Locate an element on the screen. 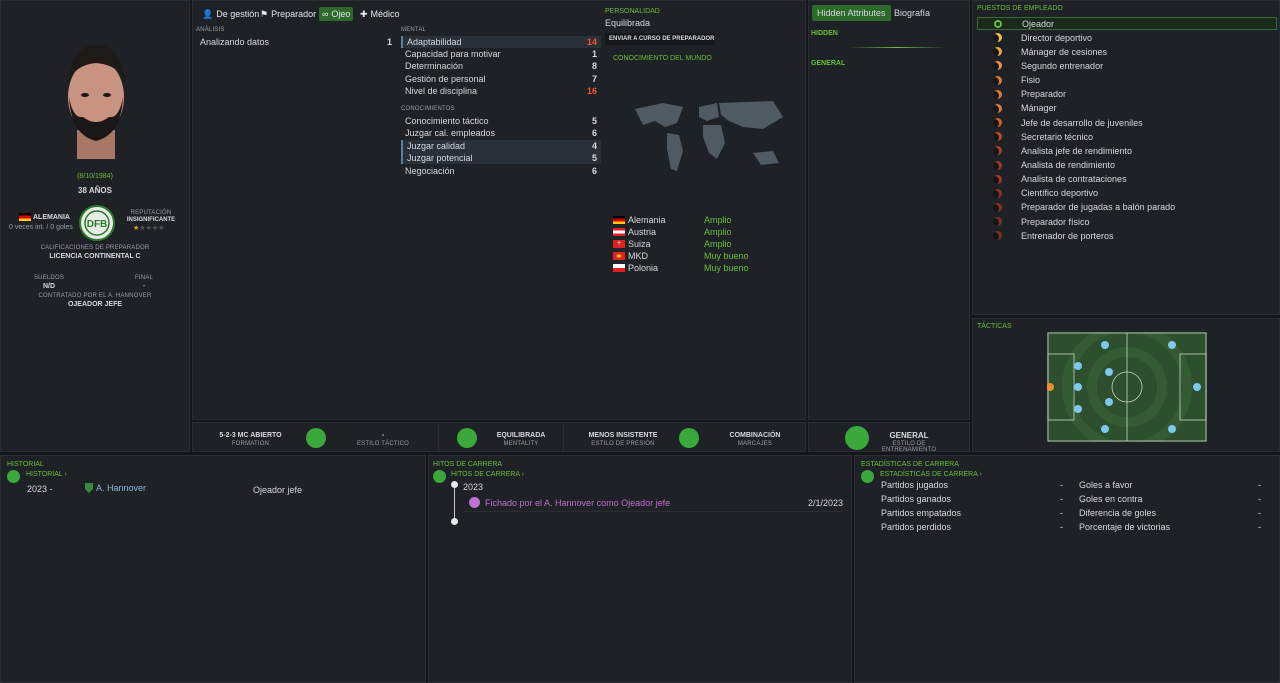 The height and width of the screenshot is (683, 1280). attribute-row: Conocimiento táctico 5 is located at coordinates (501, 121).